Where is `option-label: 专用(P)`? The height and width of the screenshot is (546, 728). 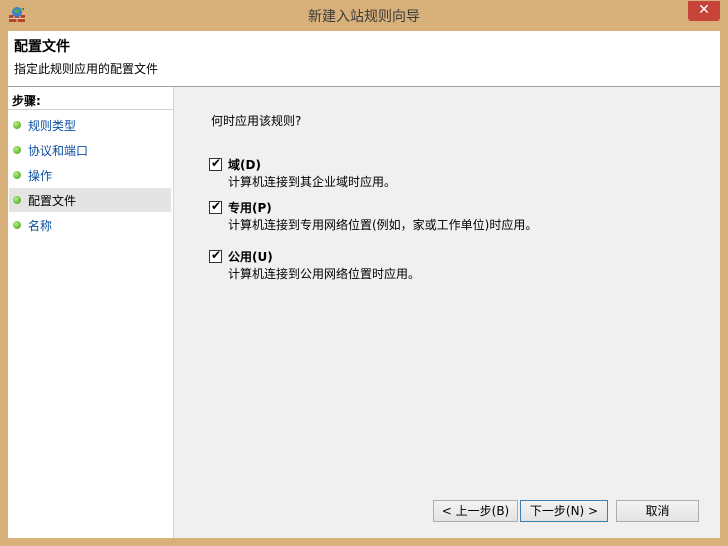
option-label: 专用(P) is located at coordinates (250, 207).